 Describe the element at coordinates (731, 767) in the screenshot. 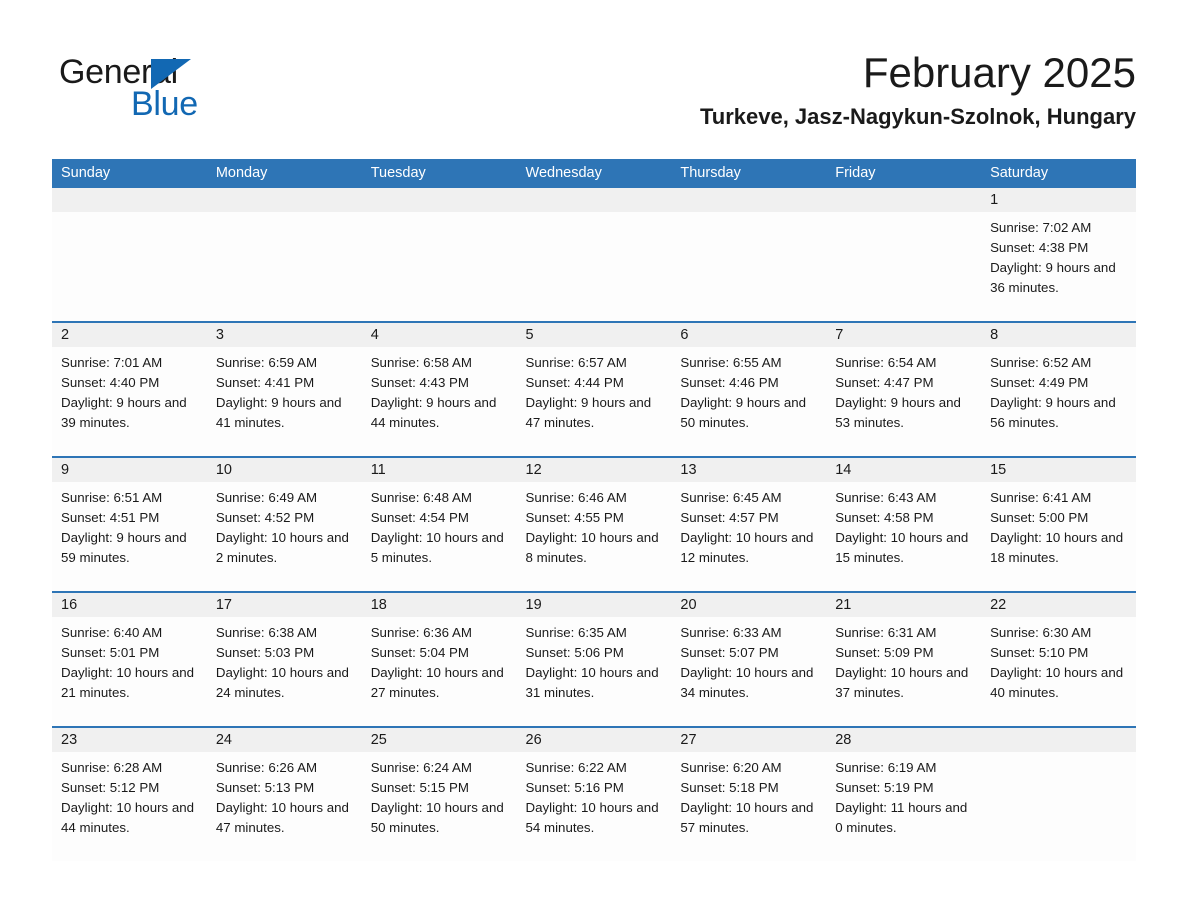

I see `sunrise-text: Sunrise: 6:20 AM` at that location.